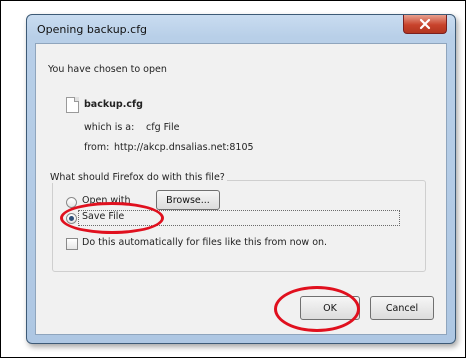 The height and width of the screenshot is (358, 466). Describe the element at coordinates (72, 105) in the screenshot. I see `file-icon` at that location.